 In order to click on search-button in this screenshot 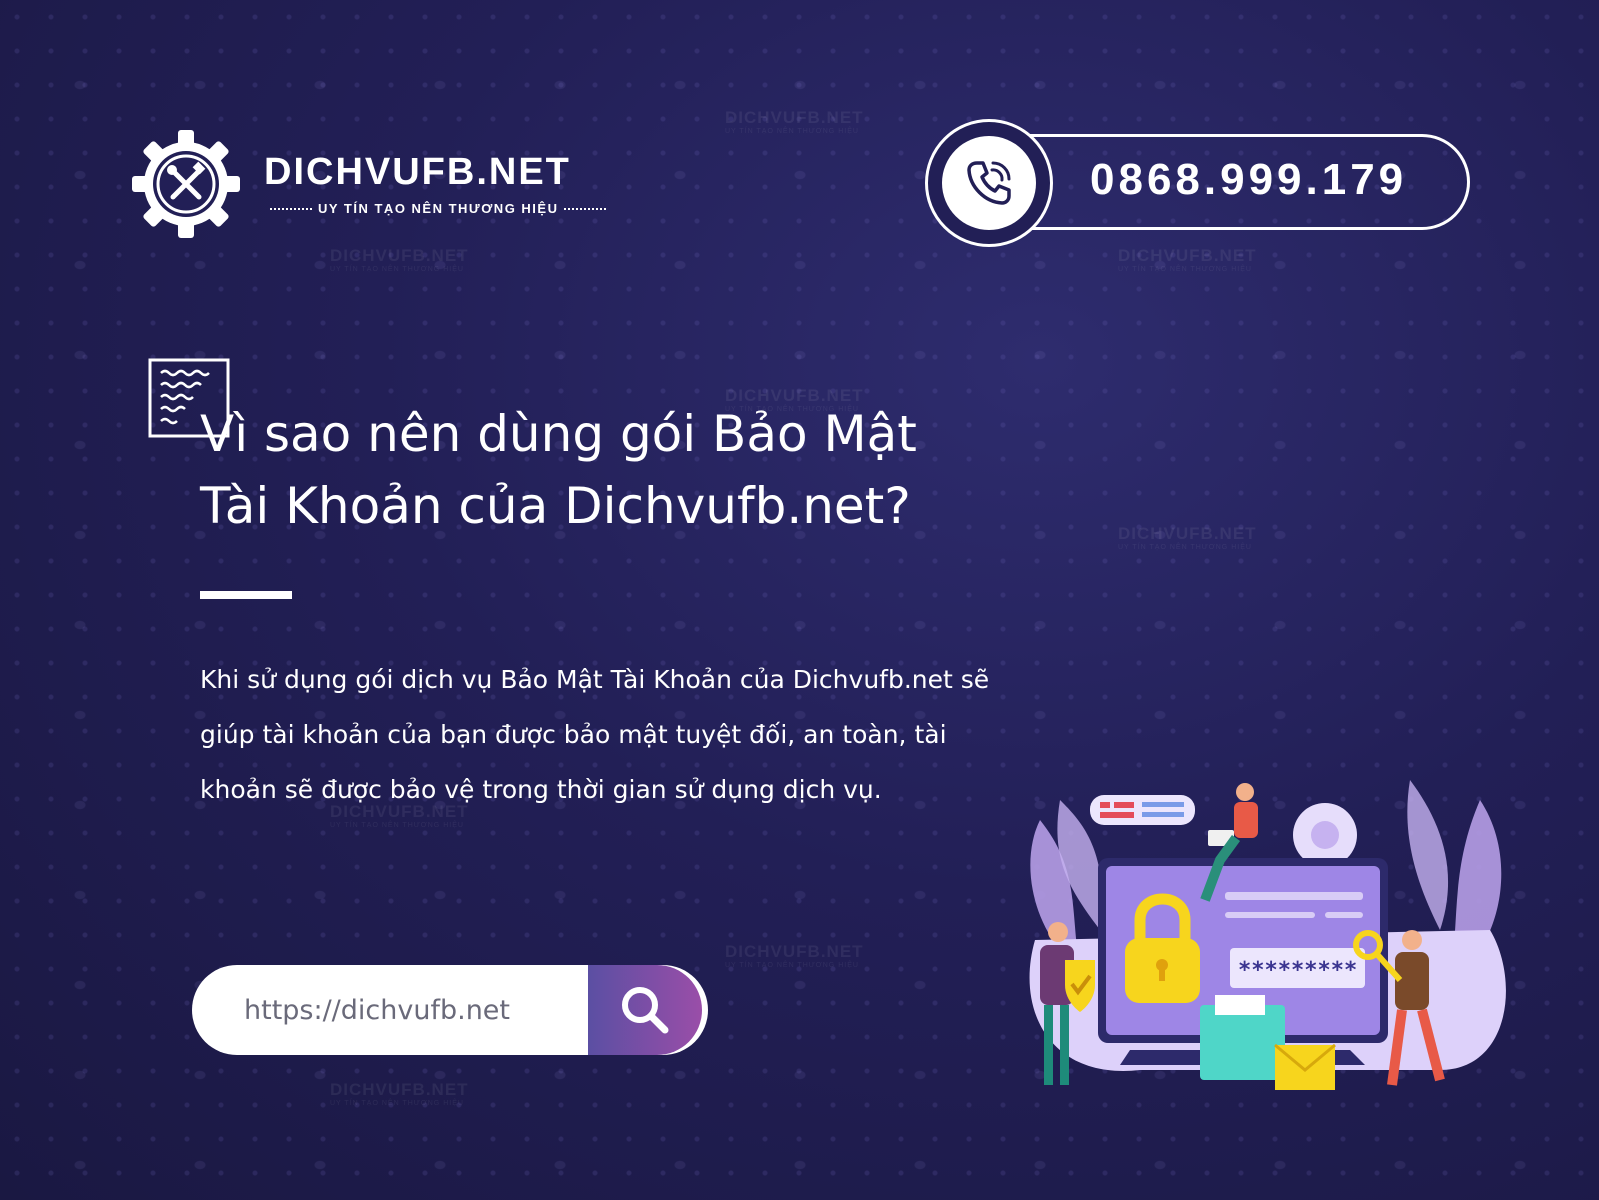, I will do `click(645, 1010)`.